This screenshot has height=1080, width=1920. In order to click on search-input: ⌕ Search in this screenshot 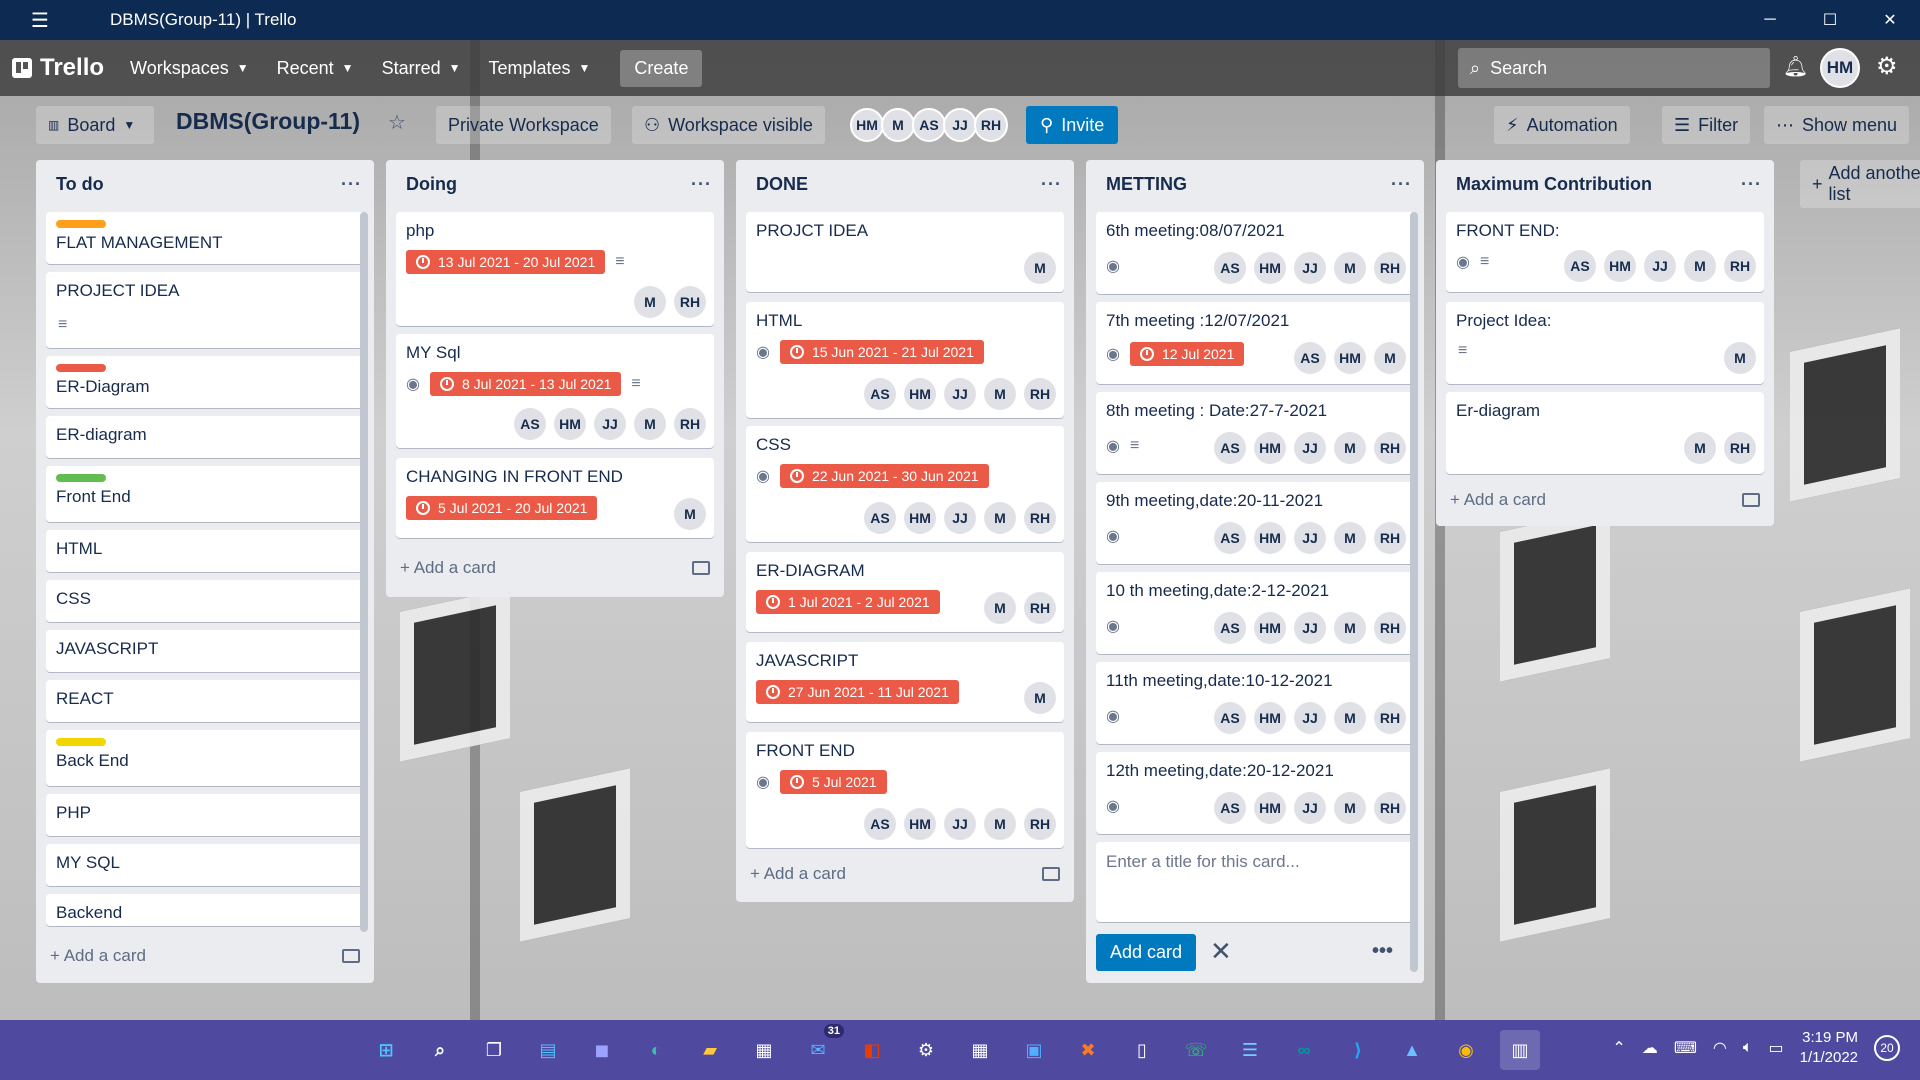, I will do `click(1614, 68)`.